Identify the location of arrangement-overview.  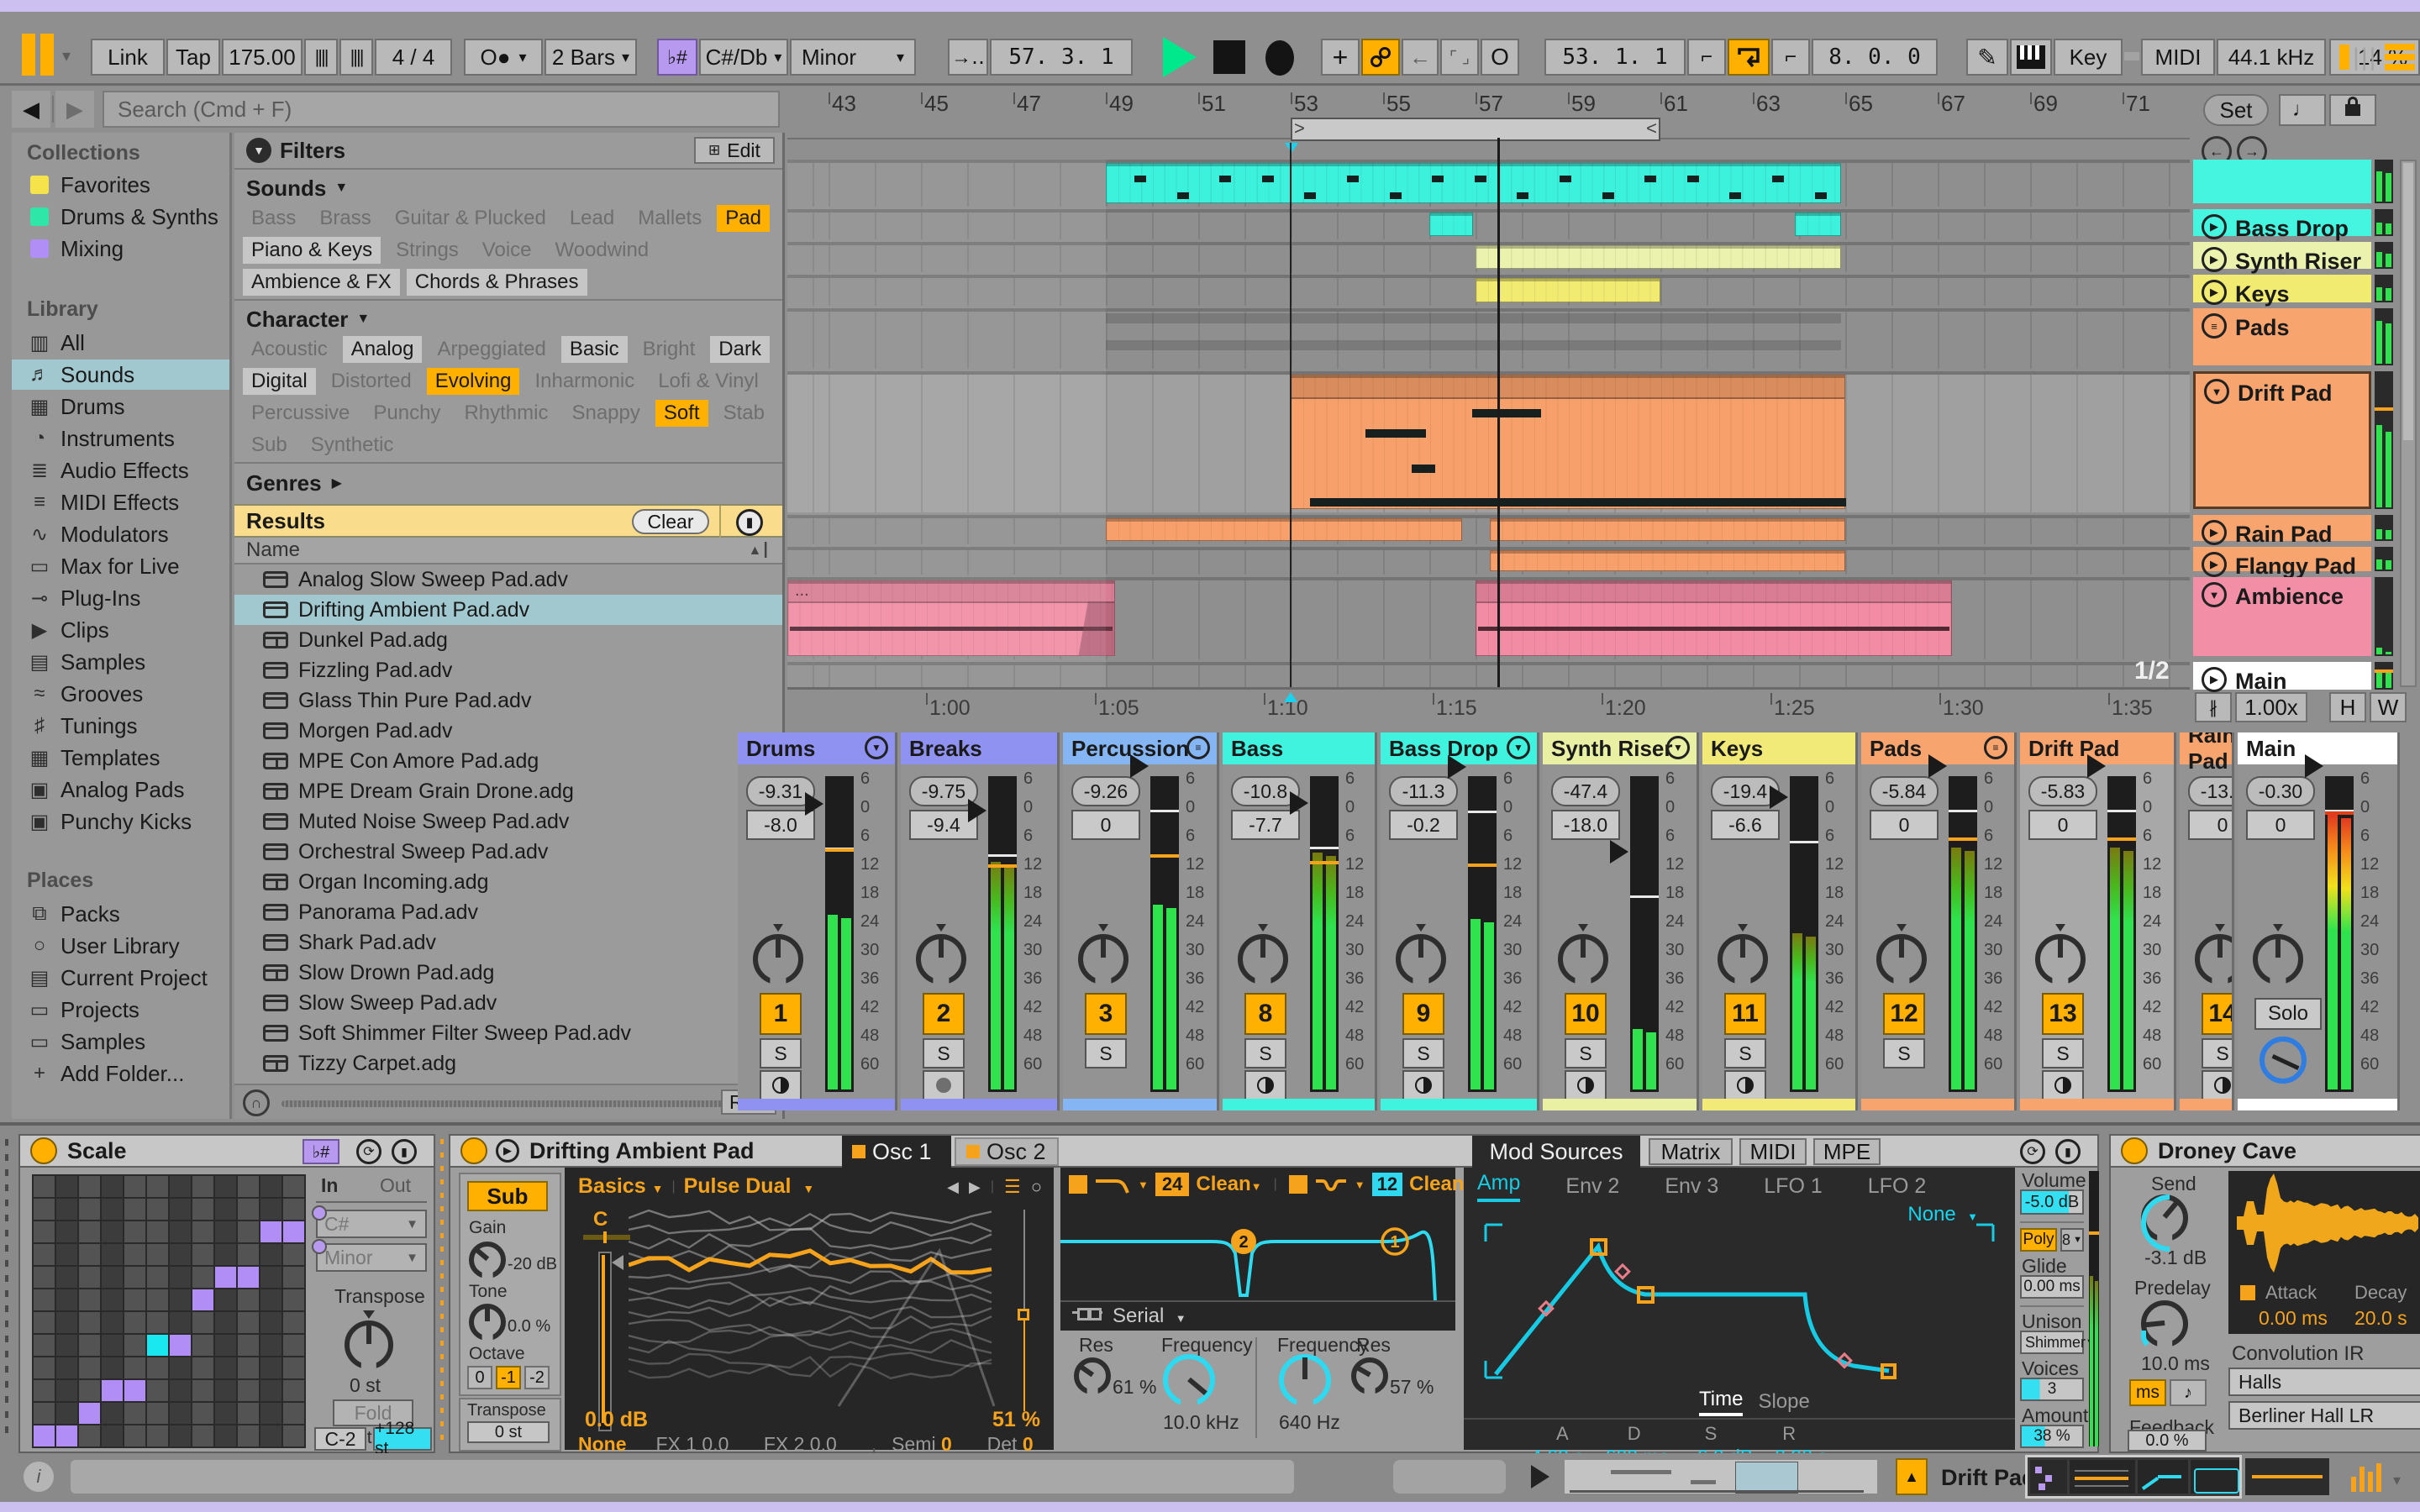
(1721, 1476).